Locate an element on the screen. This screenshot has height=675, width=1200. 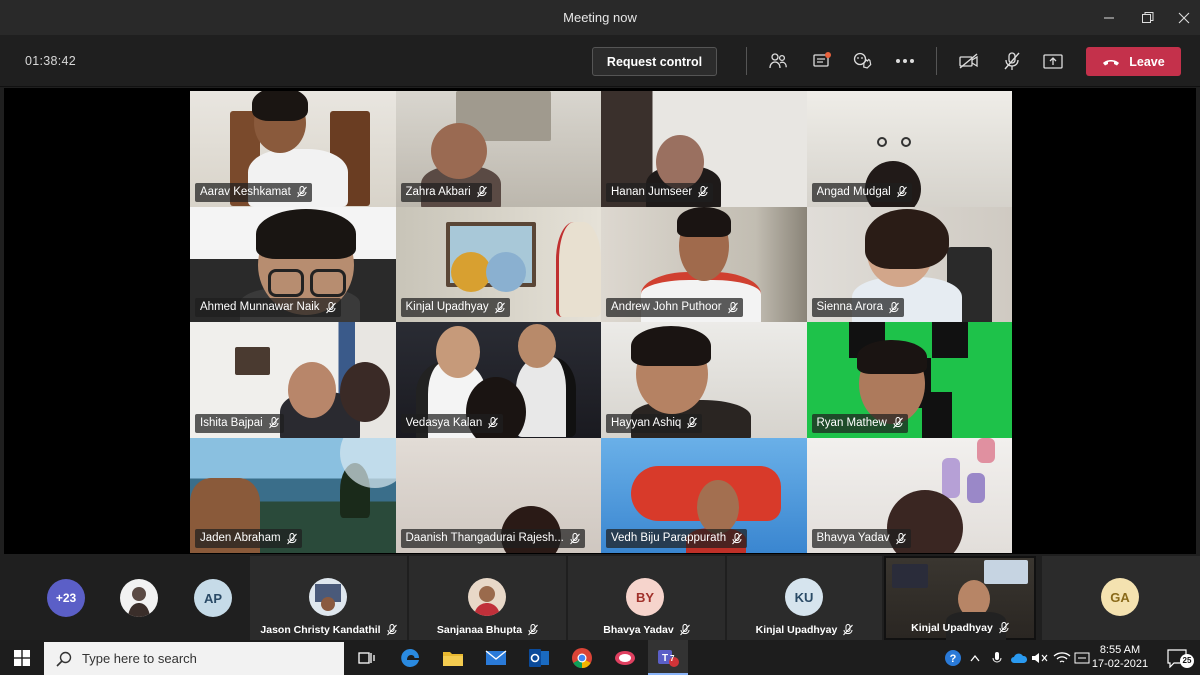
participant-tile: KU Kinjal Upadhyay is located at coordinates (804, 598).